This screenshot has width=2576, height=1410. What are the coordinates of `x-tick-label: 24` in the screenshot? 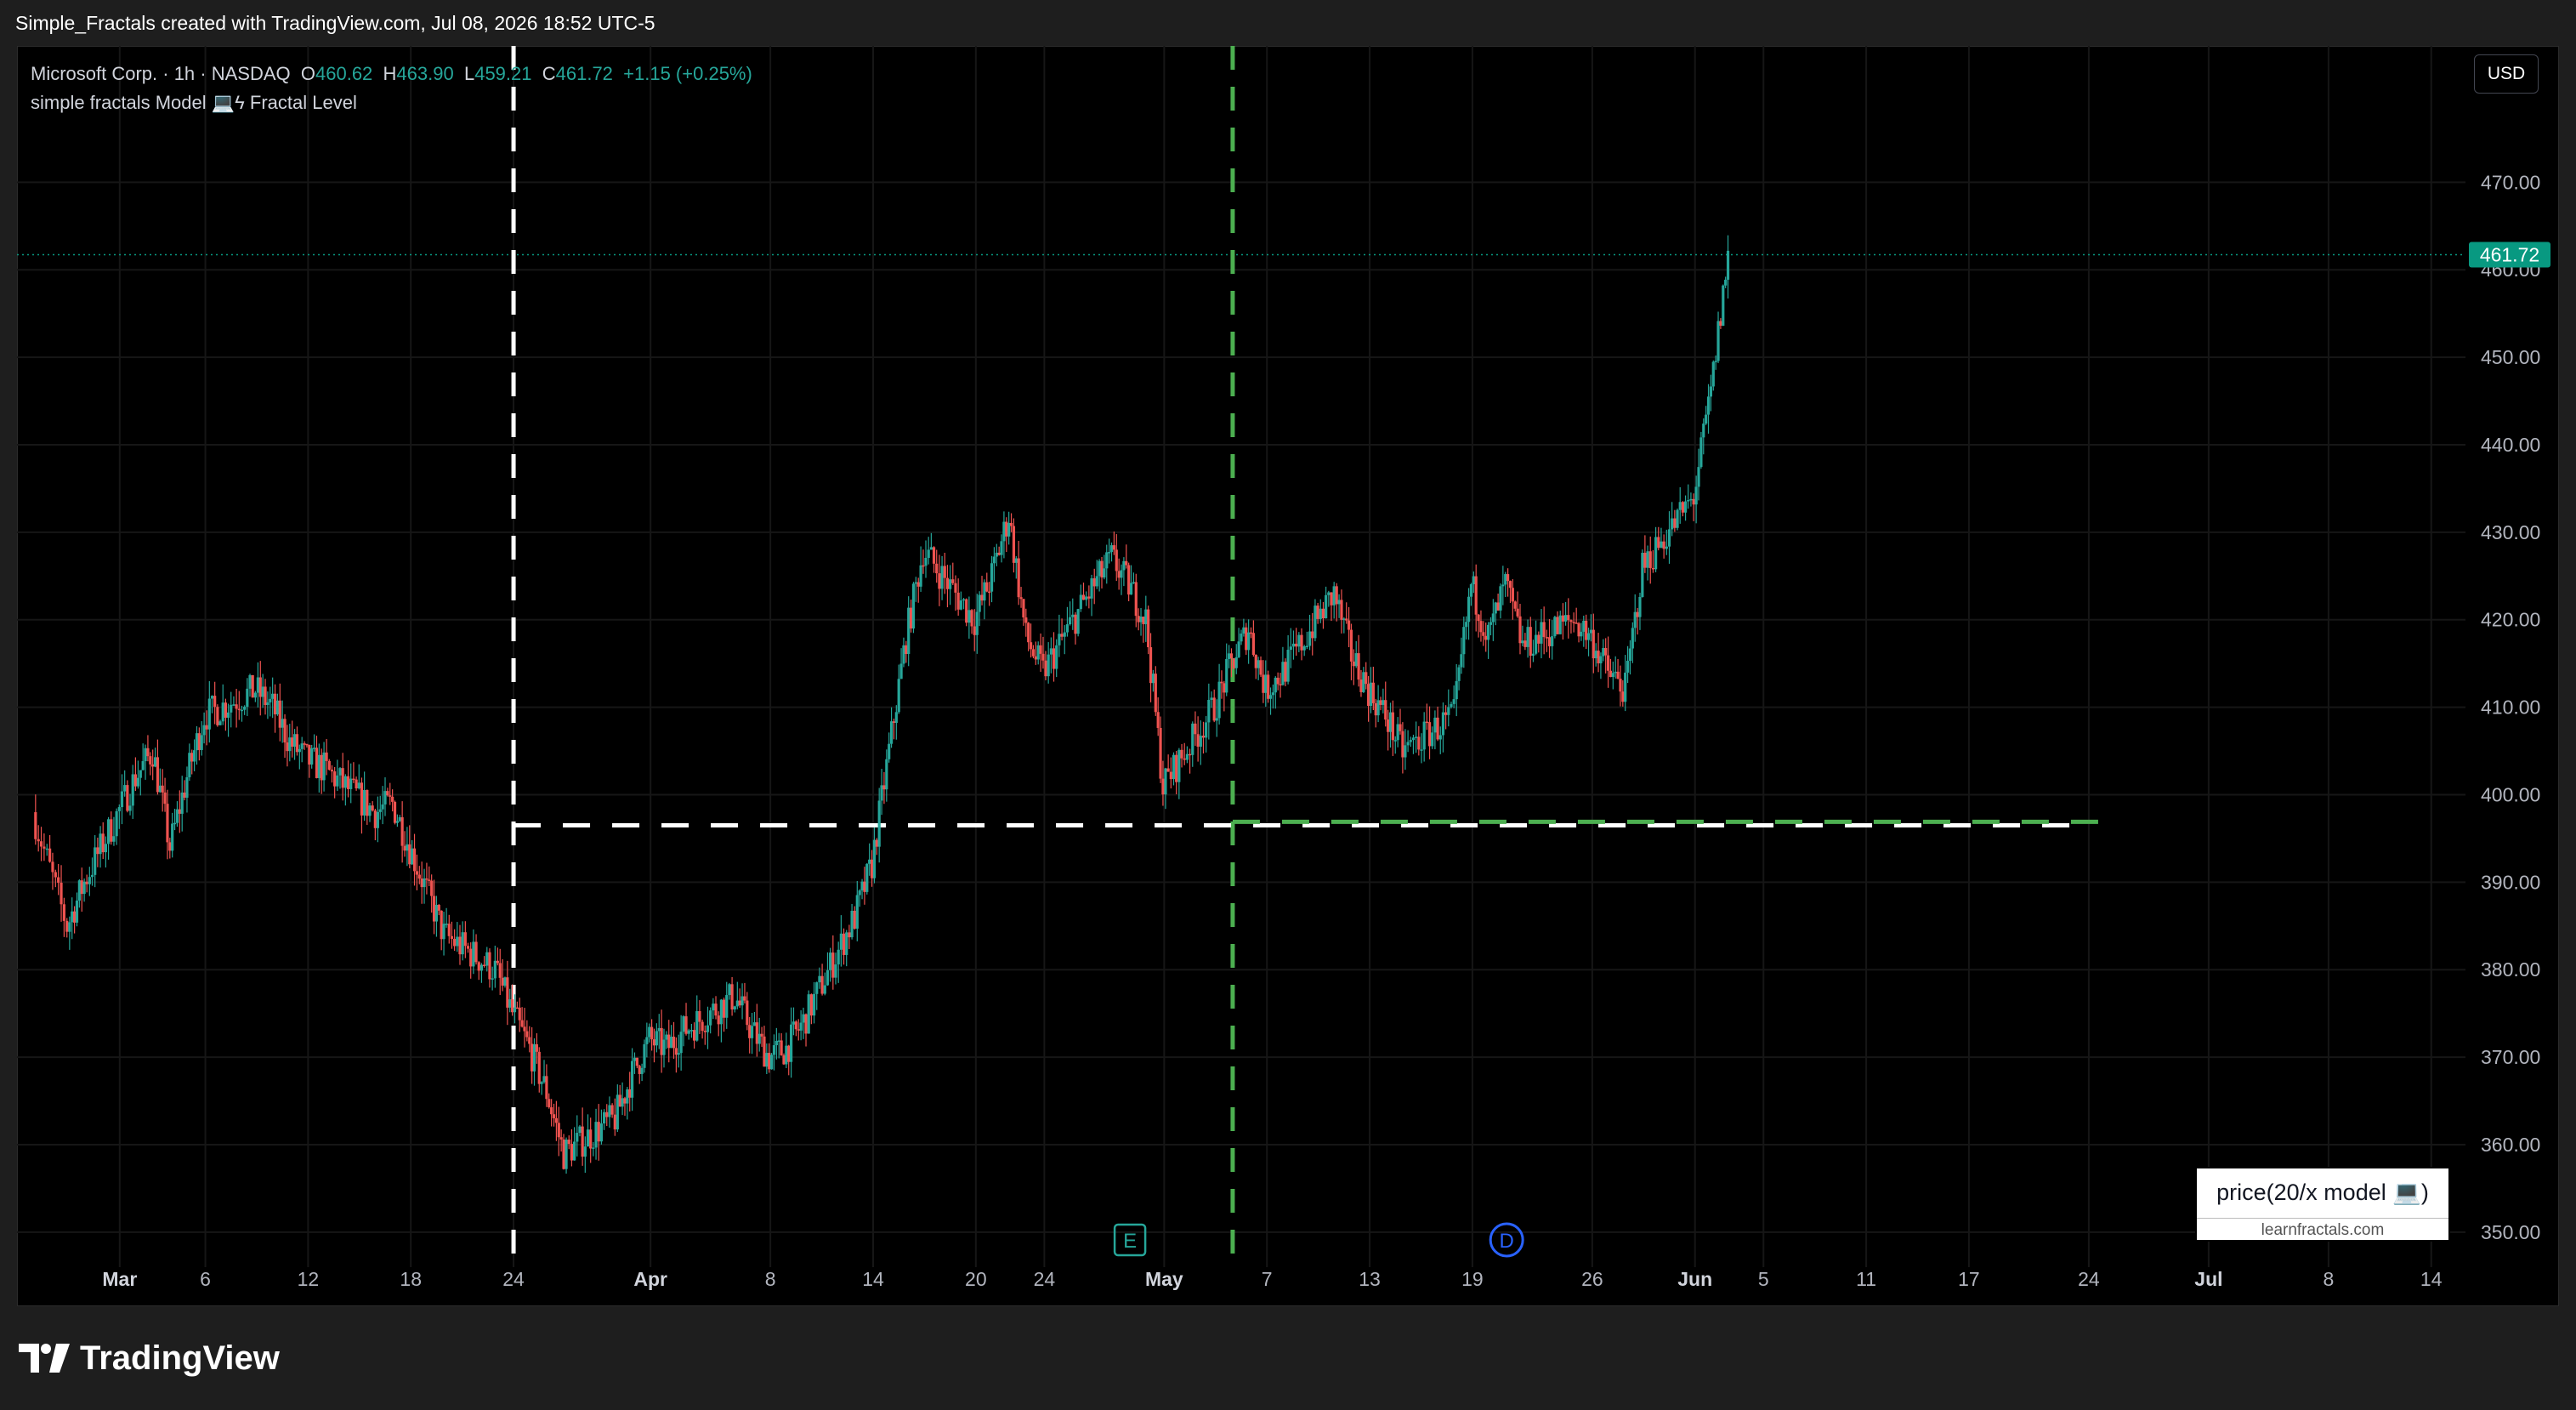 It's located at (2089, 1279).